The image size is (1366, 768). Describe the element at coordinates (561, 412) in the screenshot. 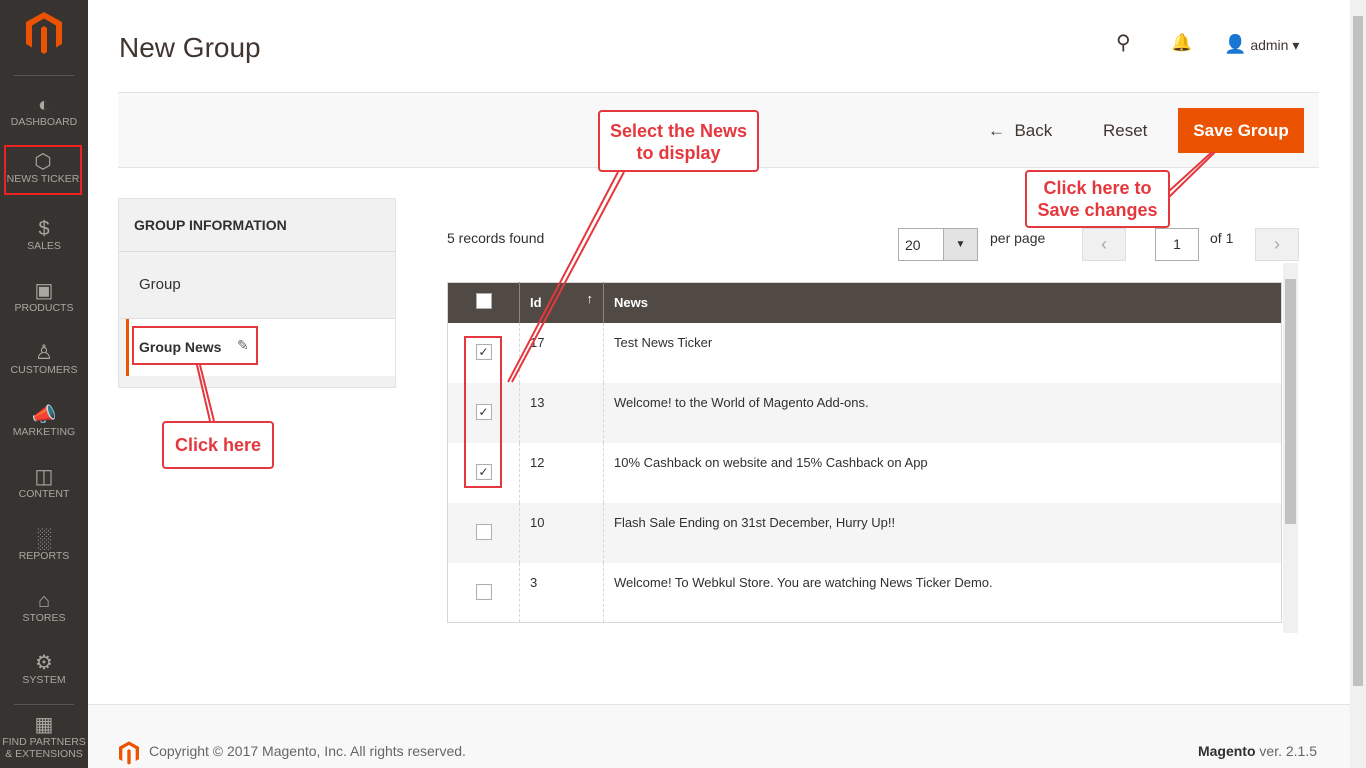

I see `row-id: 13` at that location.